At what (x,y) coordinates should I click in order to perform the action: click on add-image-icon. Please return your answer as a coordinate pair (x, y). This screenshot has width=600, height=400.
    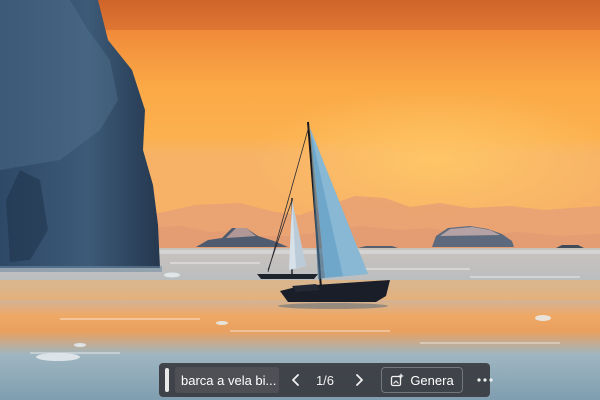
    Looking at the image, I should click on (397, 380).